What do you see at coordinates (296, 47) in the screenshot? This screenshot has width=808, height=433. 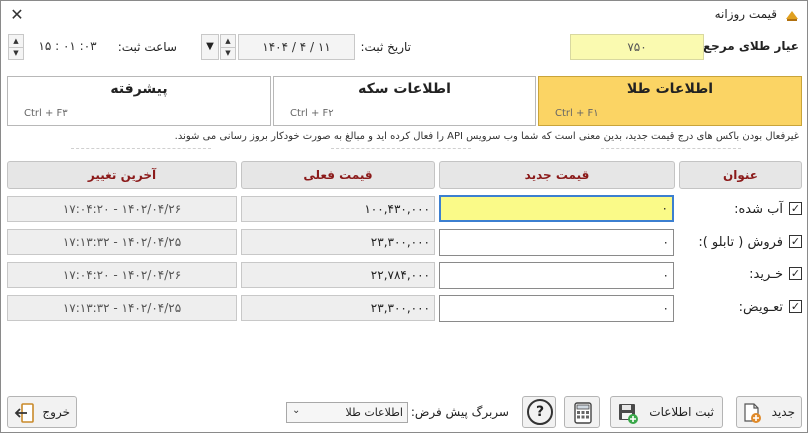 I see `date-field: ۱۴۰۴ / ۴ / ۱۱` at bounding box center [296, 47].